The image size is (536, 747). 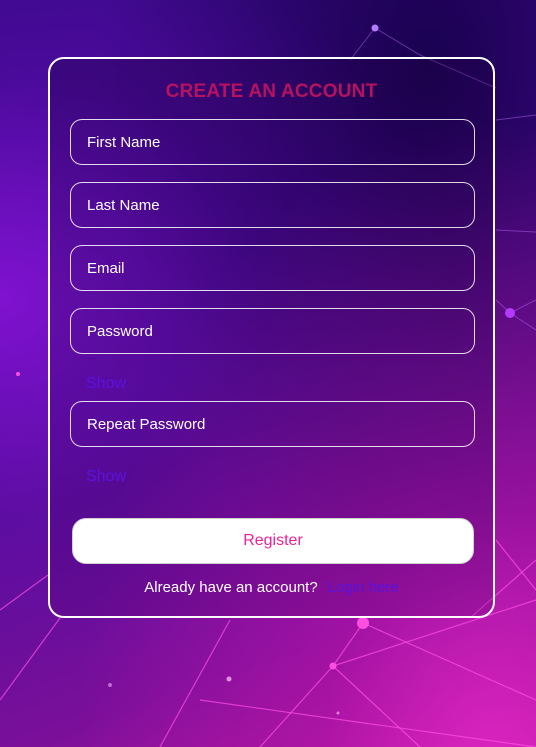 I want to click on repeat-password-field, so click(x=272, y=424).